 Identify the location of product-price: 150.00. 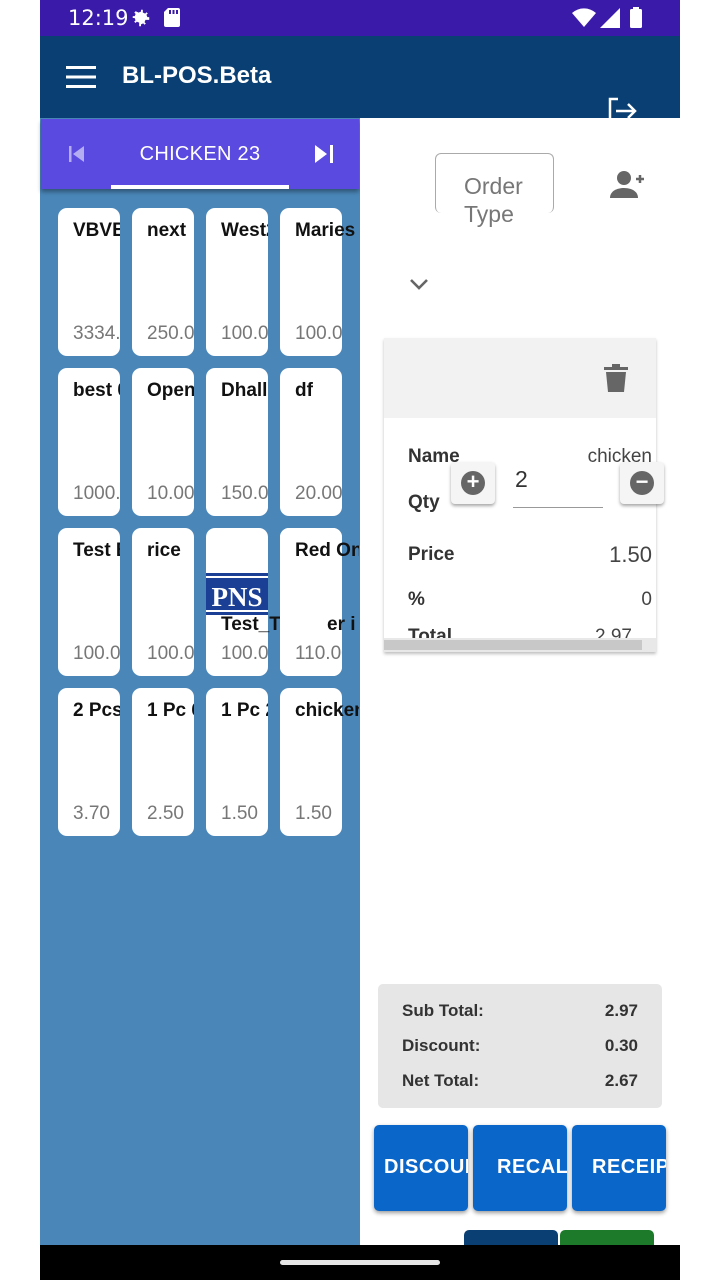
(244, 493).